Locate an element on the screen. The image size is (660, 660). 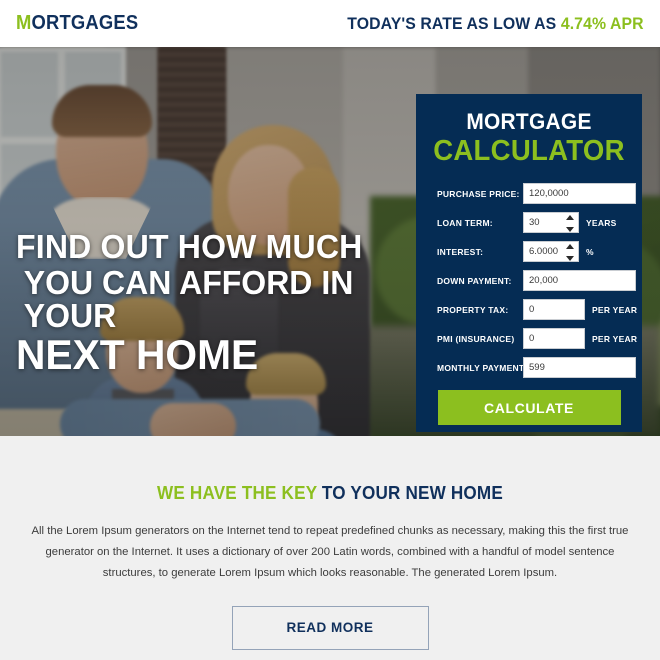
label-purchase-price: PURCHASE PRICE: is located at coordinates (478, 193).